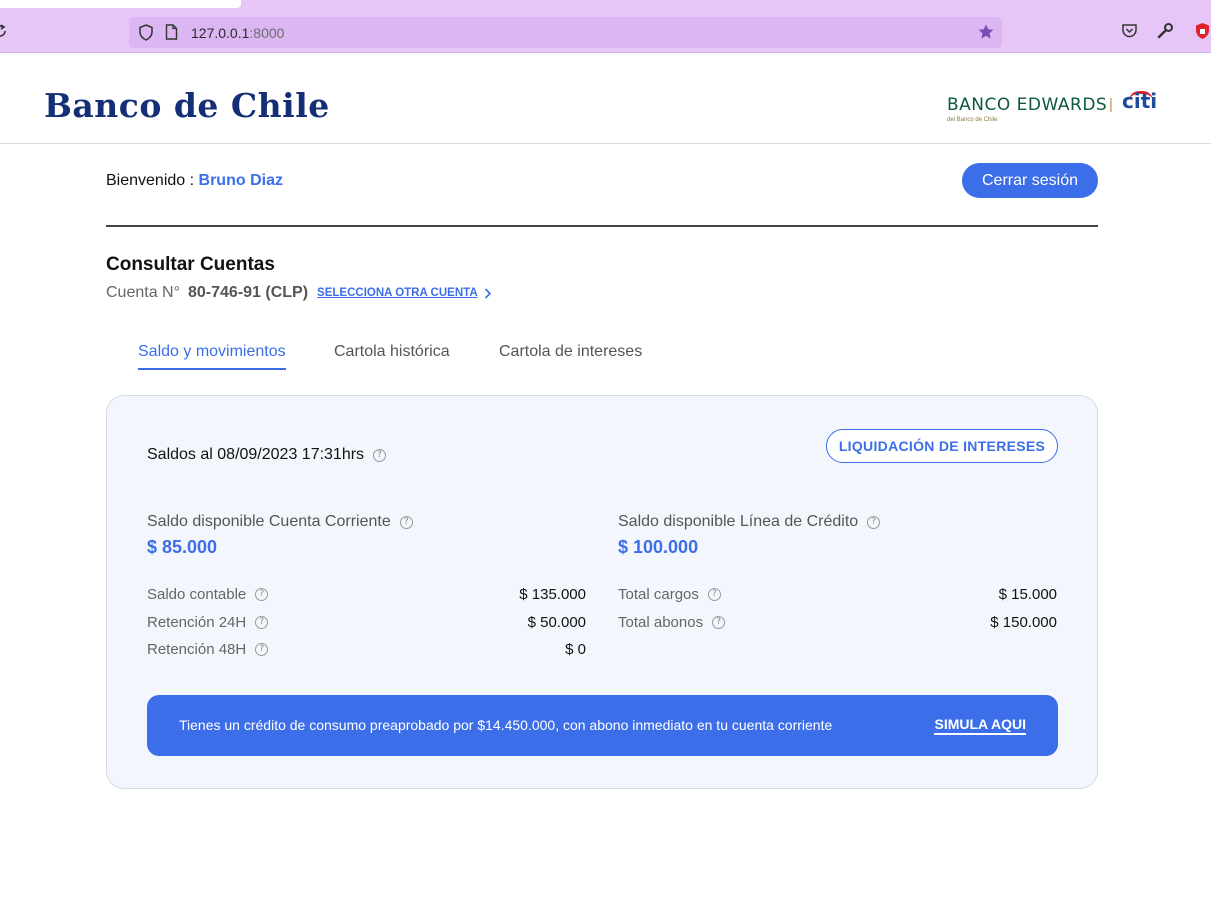 The height and width of the screenshot is (899, 1211). I want to click on bookmark-star-icon, so click(986, 32).